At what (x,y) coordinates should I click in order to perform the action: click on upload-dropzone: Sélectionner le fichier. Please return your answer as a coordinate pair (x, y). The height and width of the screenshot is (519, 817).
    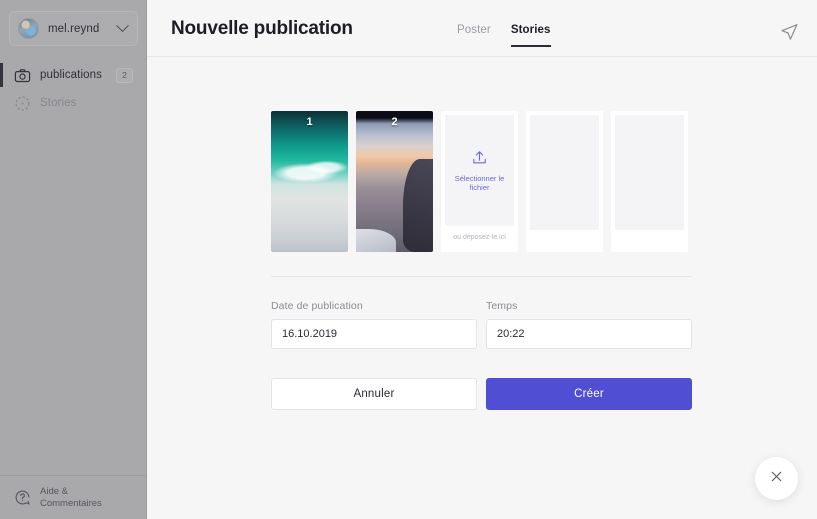
    Looking at the image, I should click on (479, 170).